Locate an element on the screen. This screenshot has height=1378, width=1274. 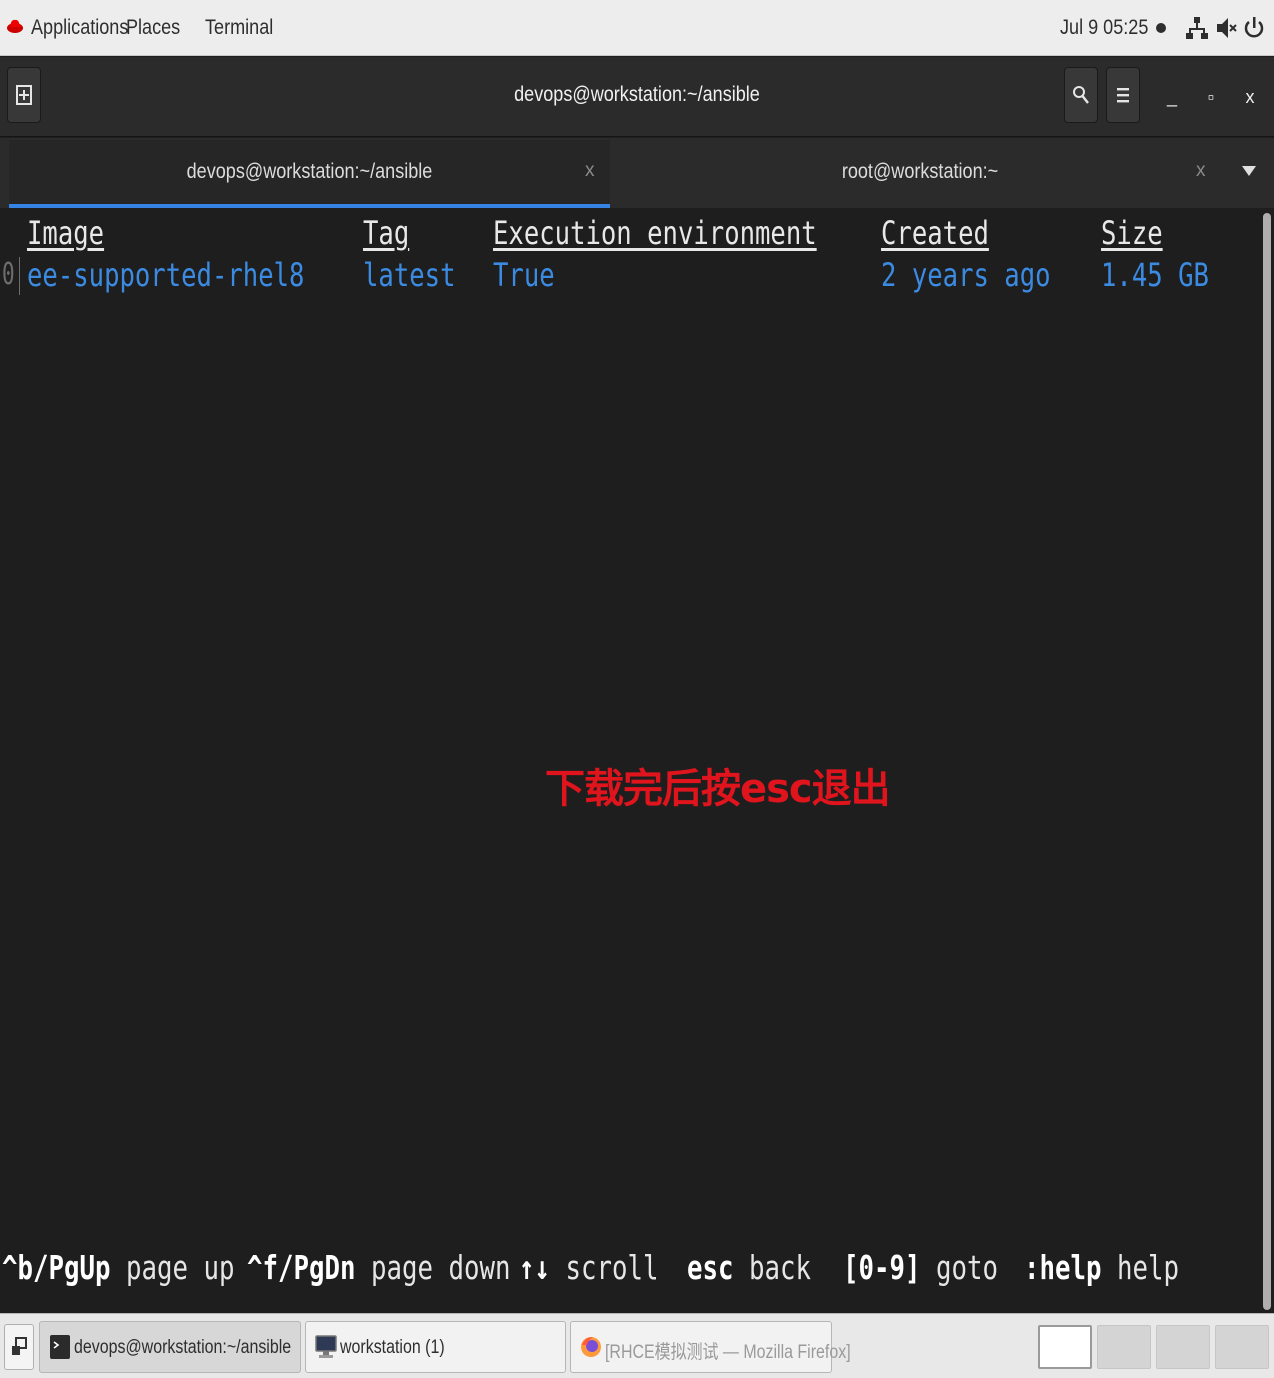
tab-devops-ansible: devops@workstation:~/ansible x is located at coordinates (309, 174).